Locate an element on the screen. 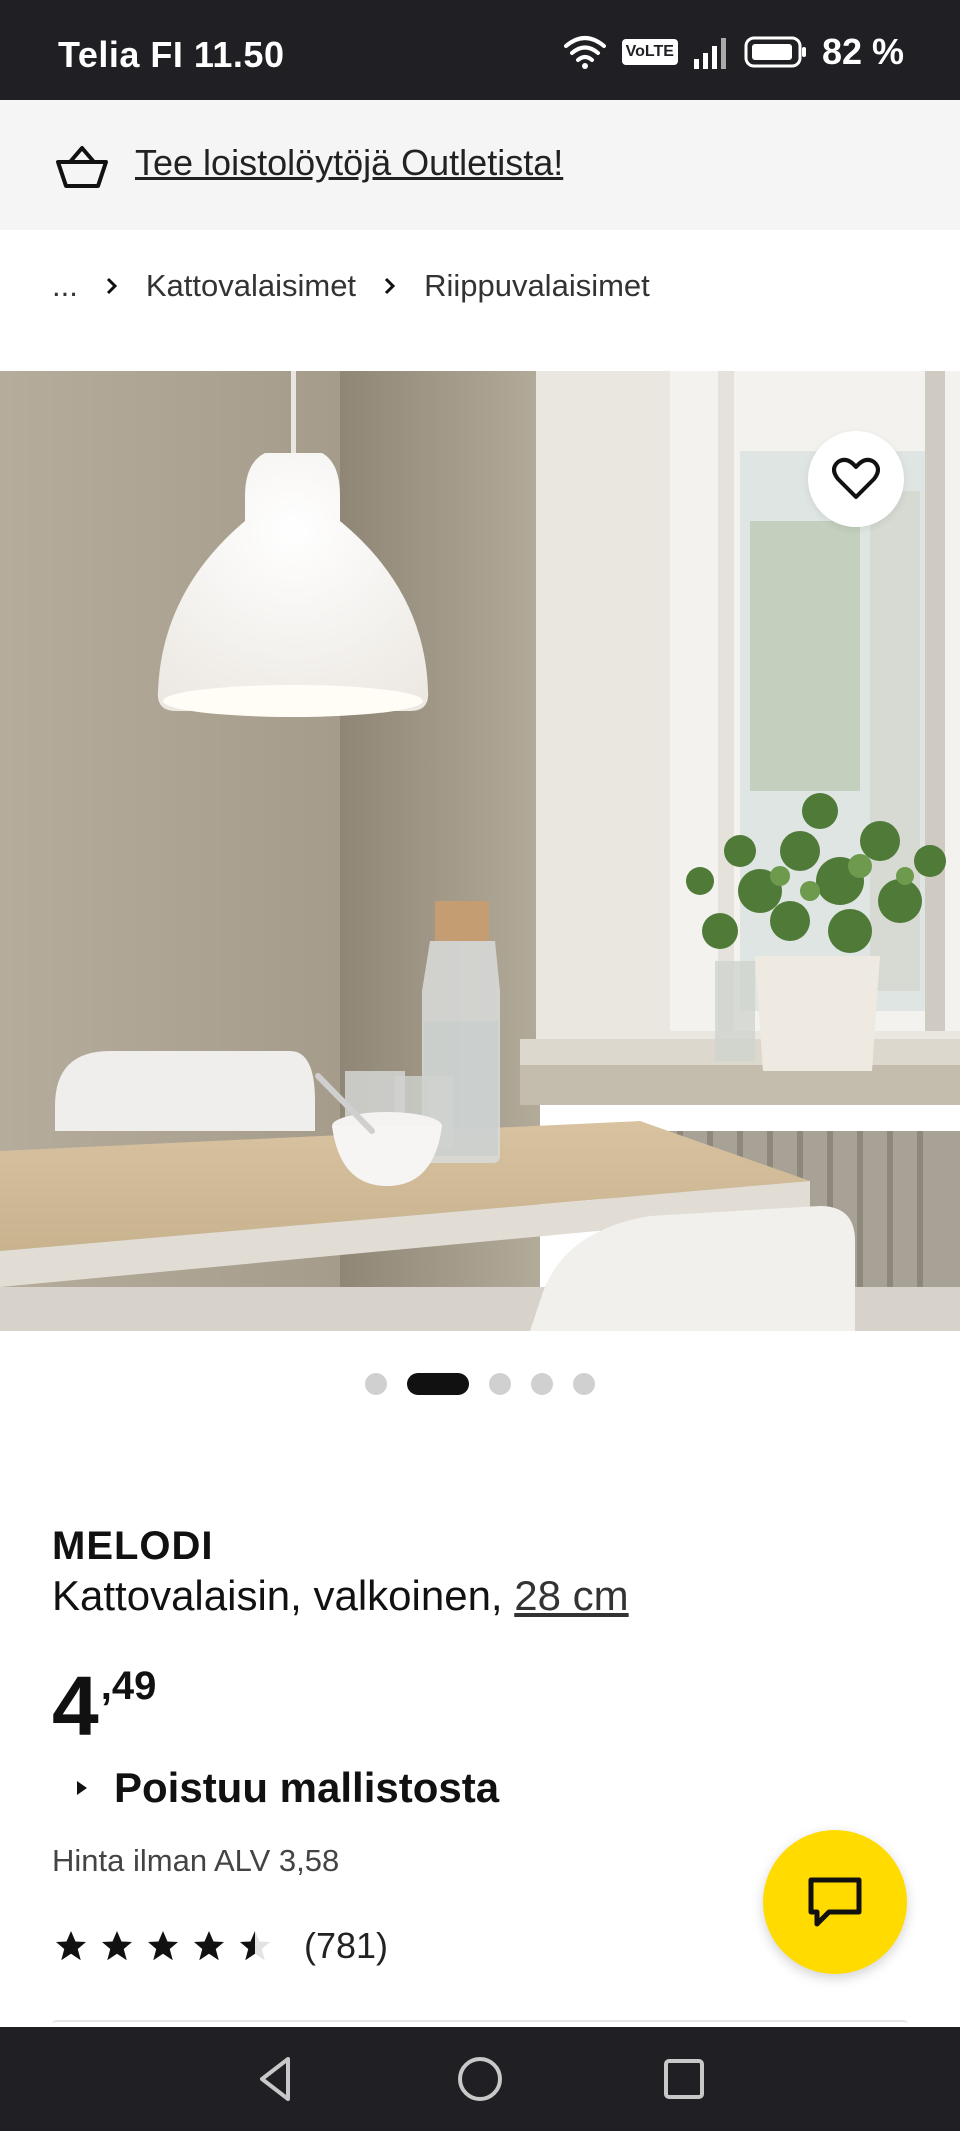 Image resolution: width=960 pixels, height=2131 pixels. status-icons: VoLTE 82 % is located at coordinates (733, 51).